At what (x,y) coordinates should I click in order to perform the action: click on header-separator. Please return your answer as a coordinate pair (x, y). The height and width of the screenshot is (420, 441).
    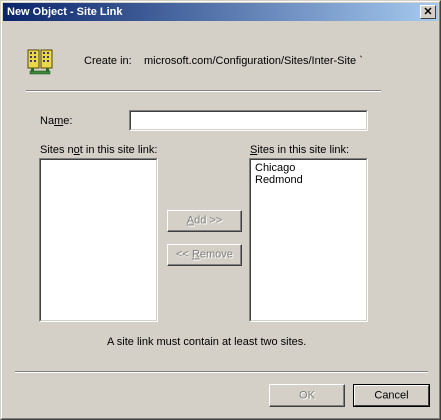
    Looking at the image, I should click on (203, 91).